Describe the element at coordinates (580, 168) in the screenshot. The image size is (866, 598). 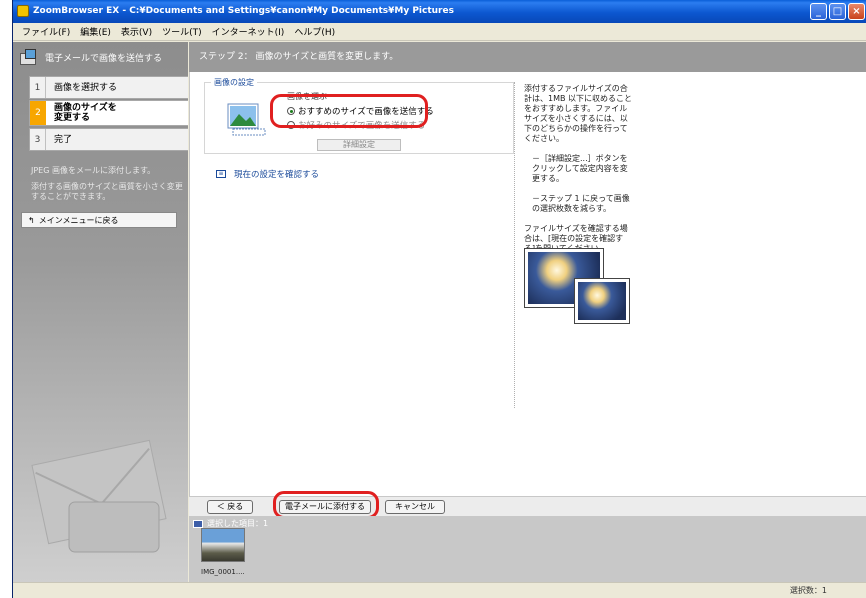
I see `help-bullet-1: －［詳細設定...］ボタンをクリックして設定内容を変更する。` at that location.